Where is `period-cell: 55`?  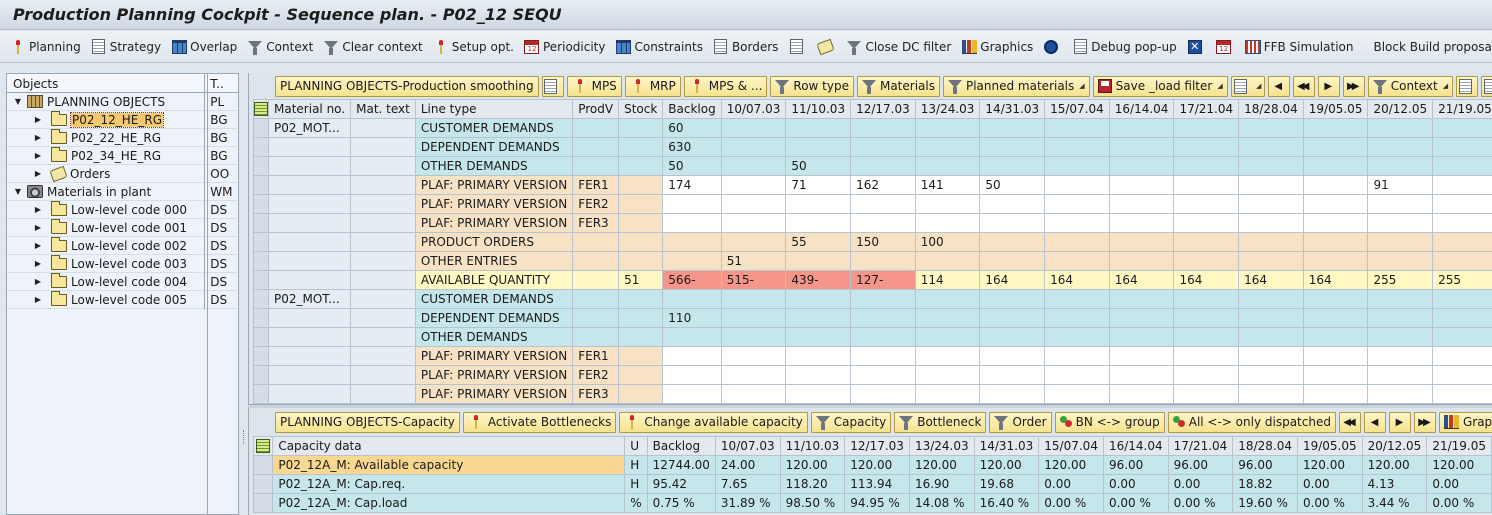
period-cell: 55 is located at coordinates (818, 242).